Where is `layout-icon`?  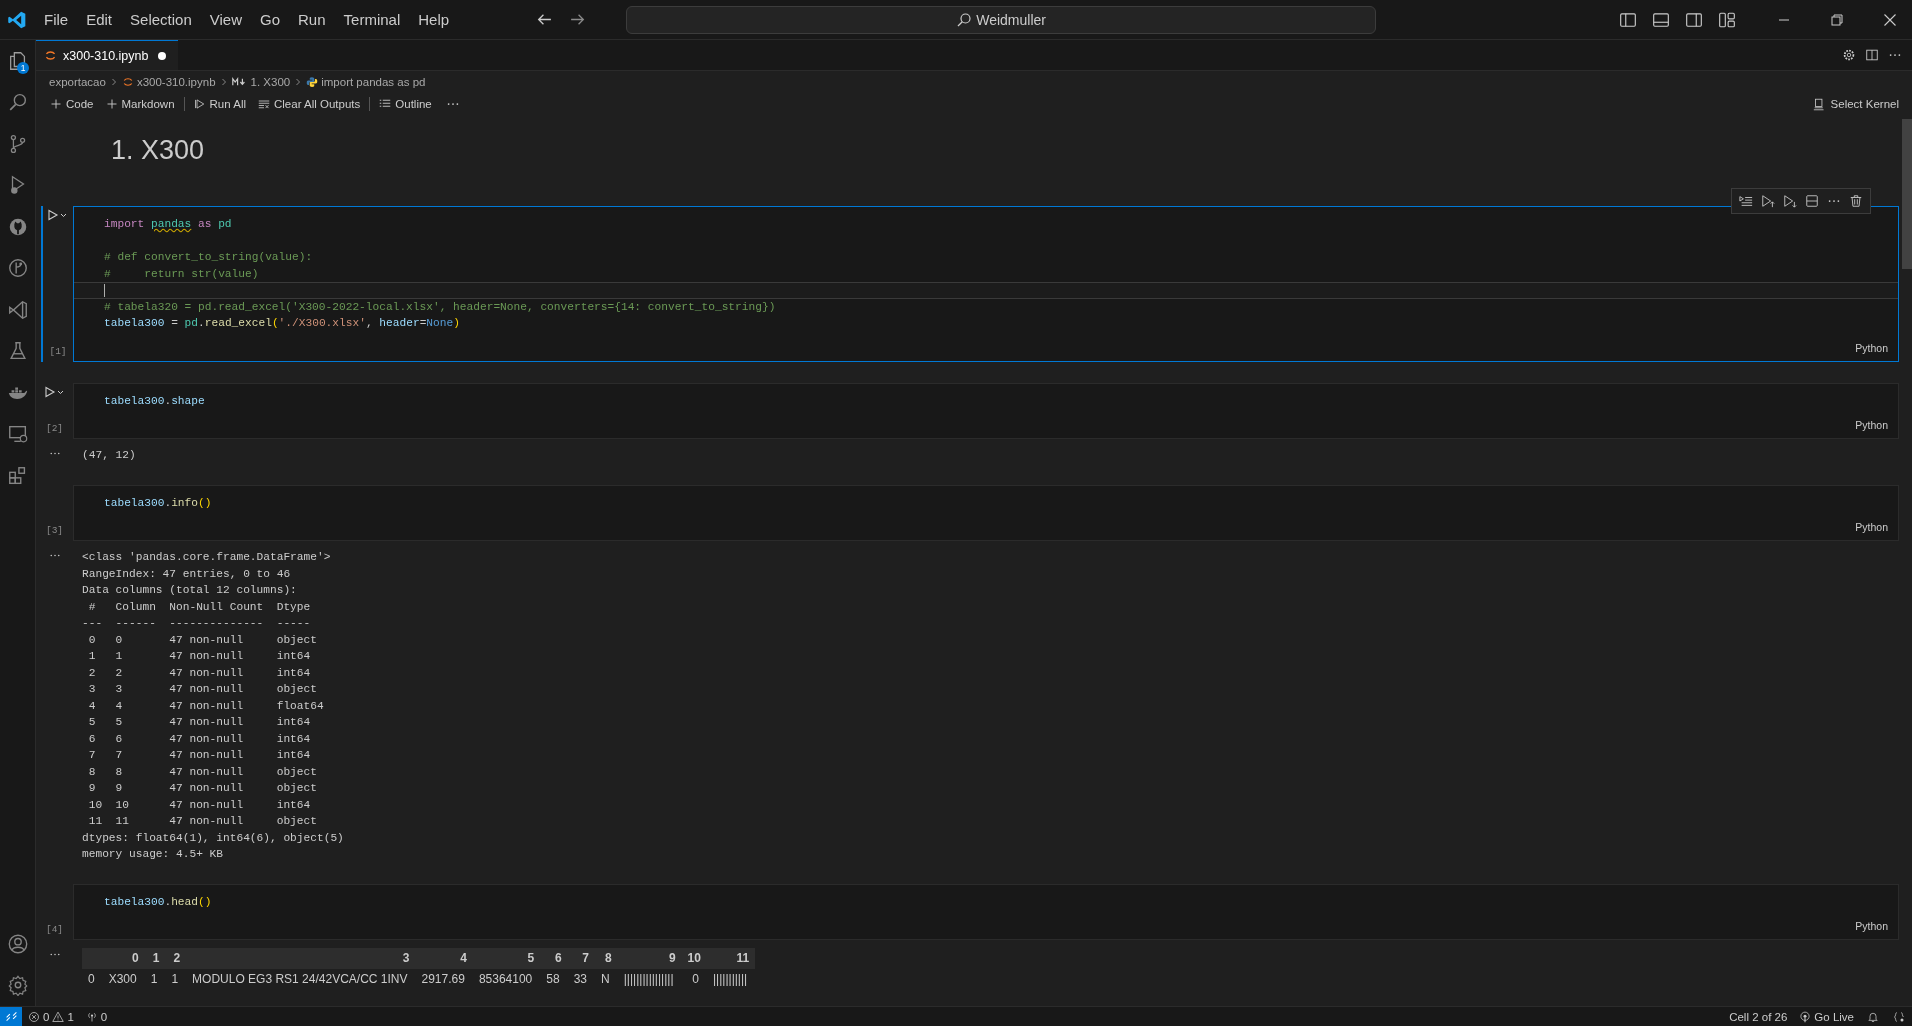
layout-icon is located at coordinates (1727, 19).